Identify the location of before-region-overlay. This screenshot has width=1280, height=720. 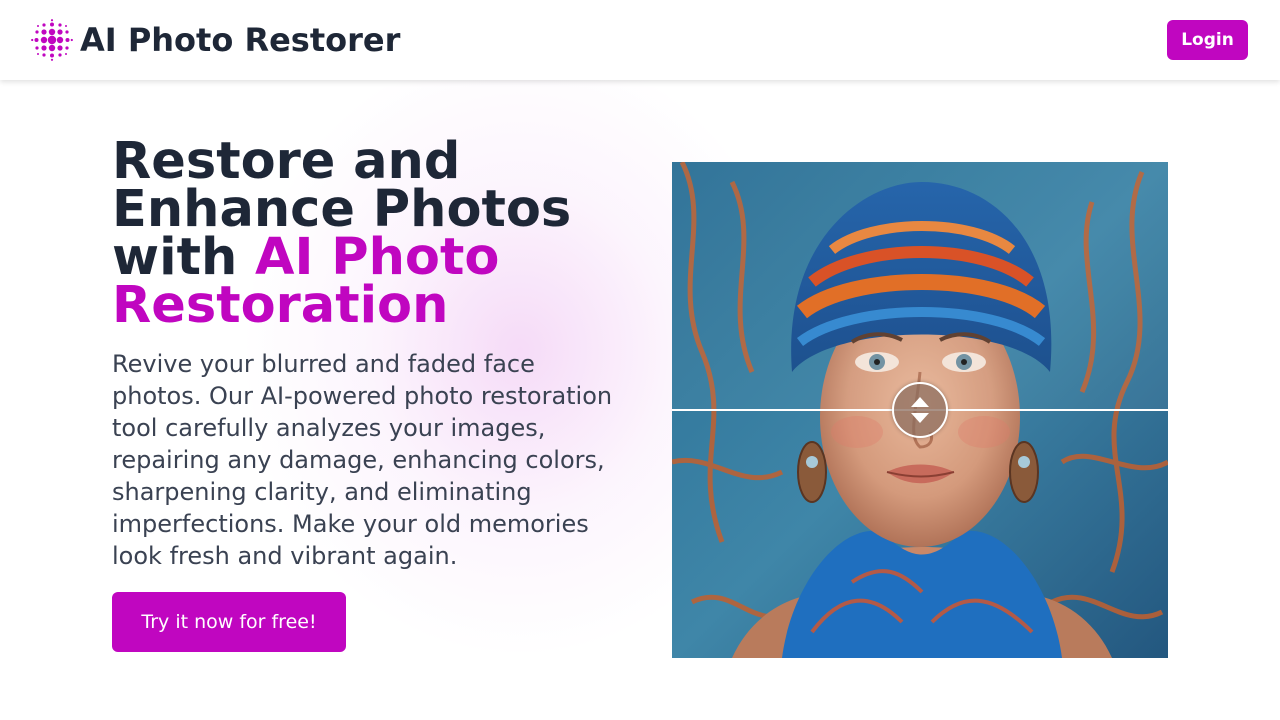
(920, 286).